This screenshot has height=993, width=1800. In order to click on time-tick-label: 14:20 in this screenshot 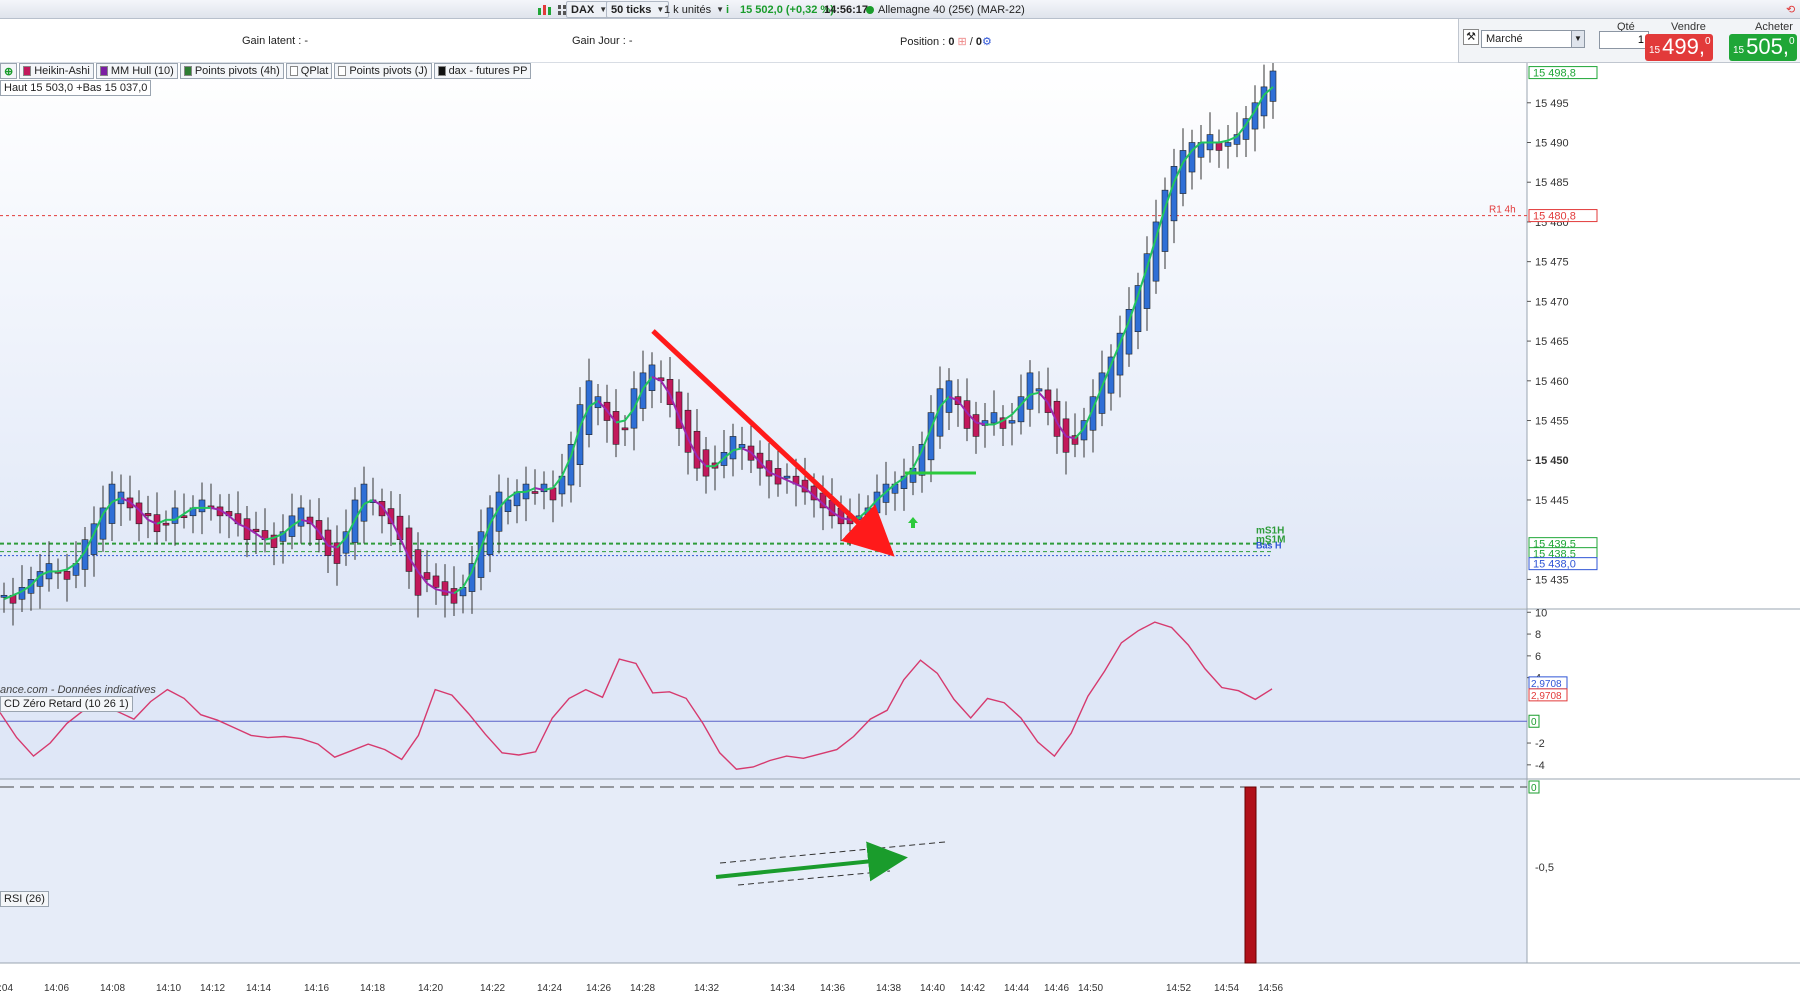, I will do `click(430, 988)`.